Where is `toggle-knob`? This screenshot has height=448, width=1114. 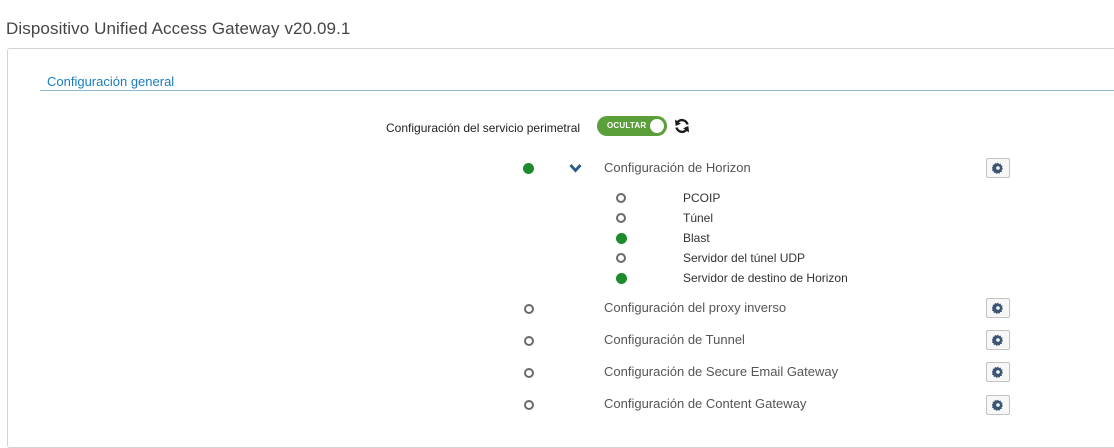 toggle-knob is located at coordinates (657, 126).